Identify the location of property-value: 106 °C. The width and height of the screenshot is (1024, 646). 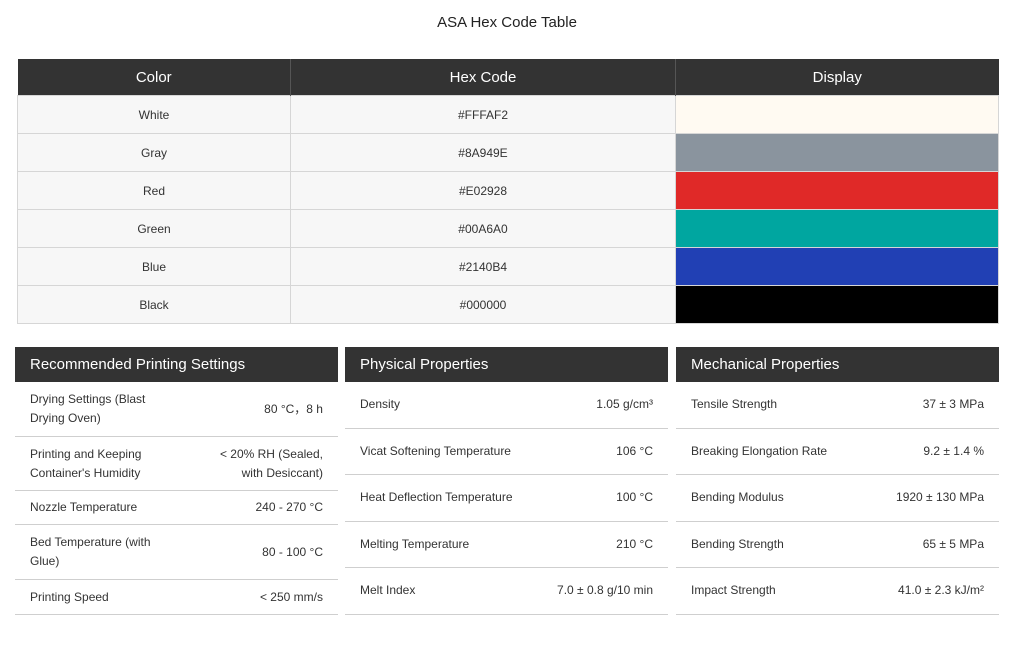
(634, 450).